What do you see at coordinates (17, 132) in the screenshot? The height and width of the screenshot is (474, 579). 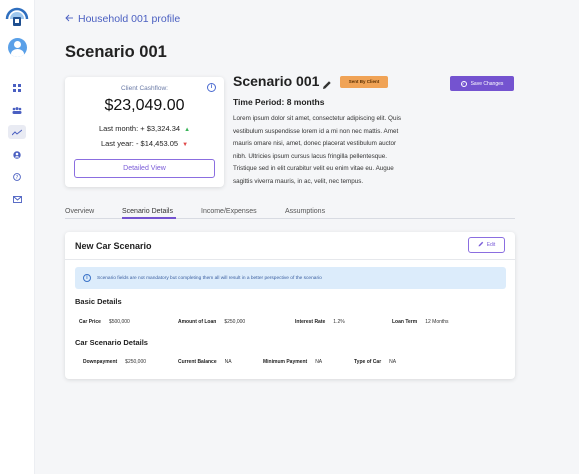 I see `trend-icon` at bounding box center [17, 132].